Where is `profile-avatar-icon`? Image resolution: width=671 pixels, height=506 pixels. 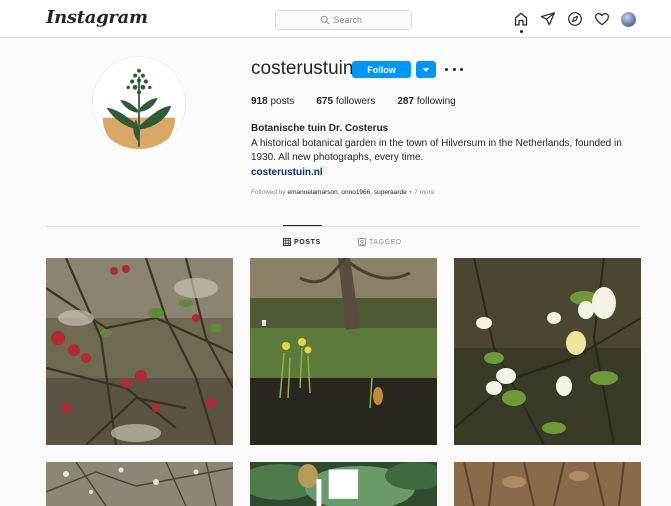 profile-avatar-icon is located at coordinates (628, 19).